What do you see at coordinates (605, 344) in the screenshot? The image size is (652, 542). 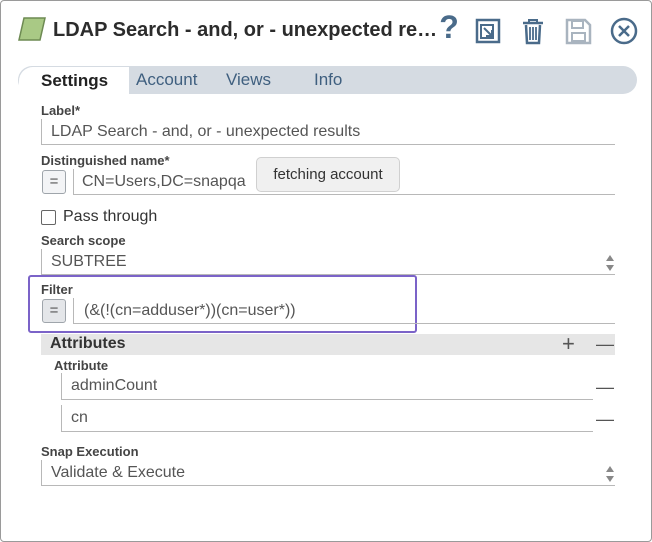 I see `remove-attributes-icon: —` at bounding box center [605, 344].